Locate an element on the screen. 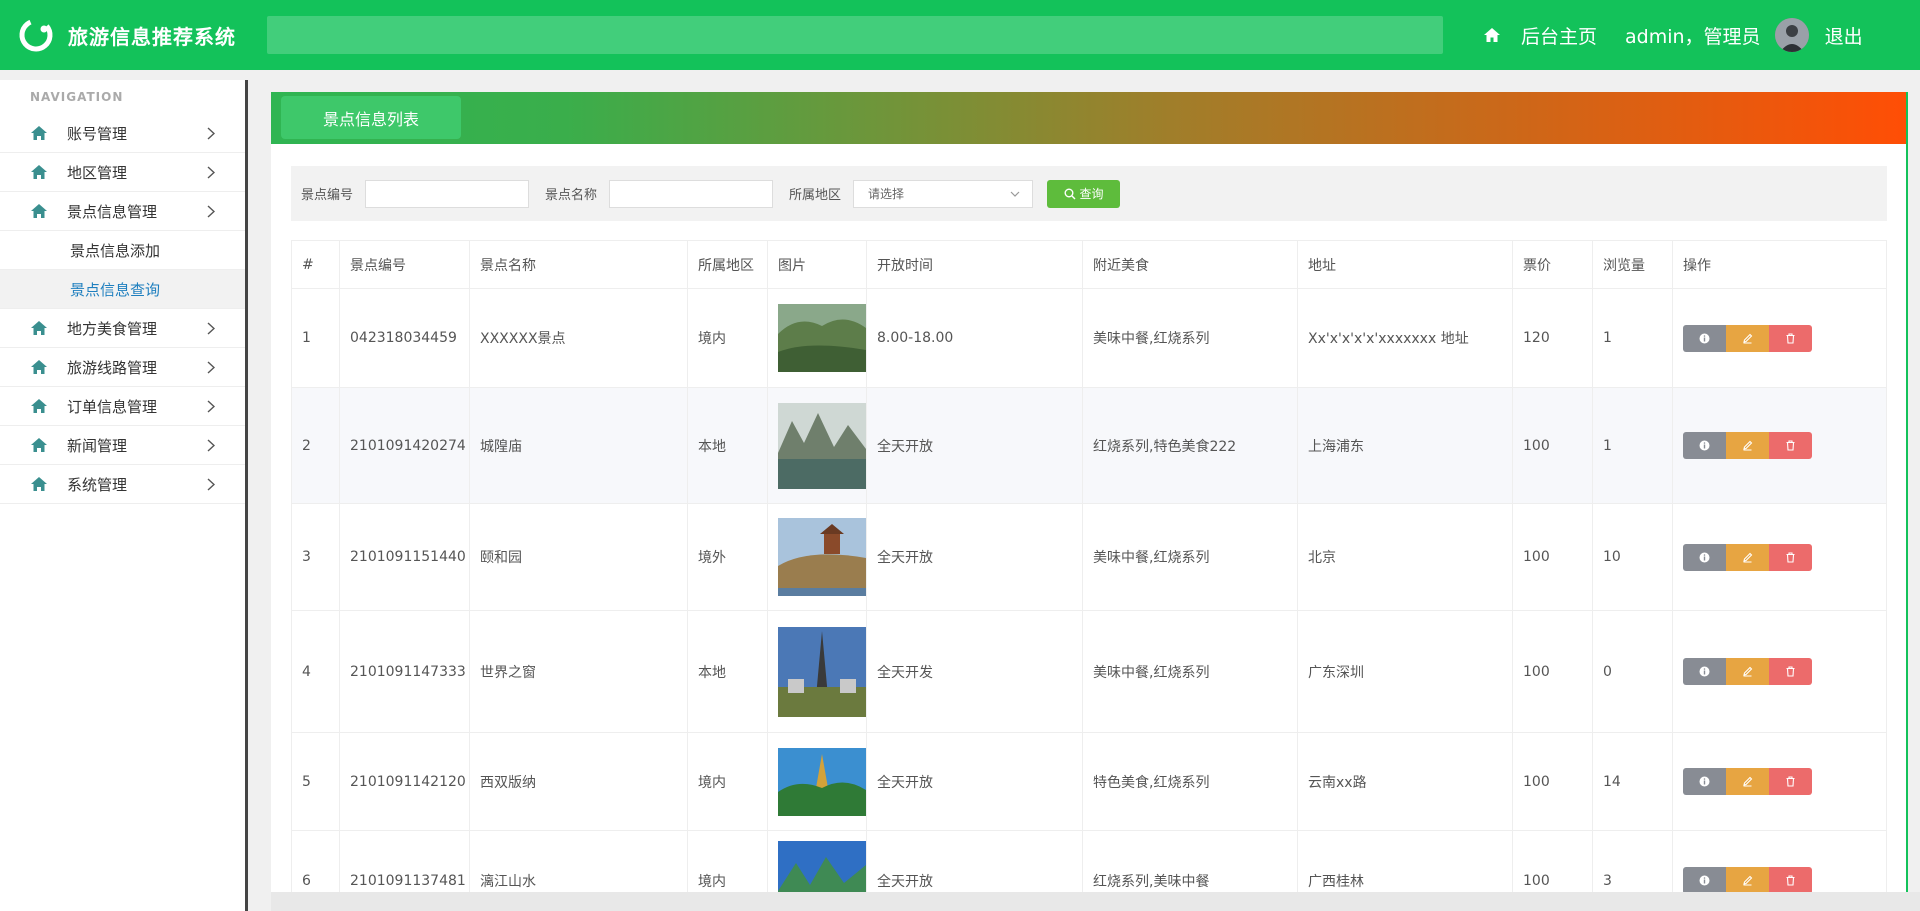  avatar is located at coordinates (1791, 35).